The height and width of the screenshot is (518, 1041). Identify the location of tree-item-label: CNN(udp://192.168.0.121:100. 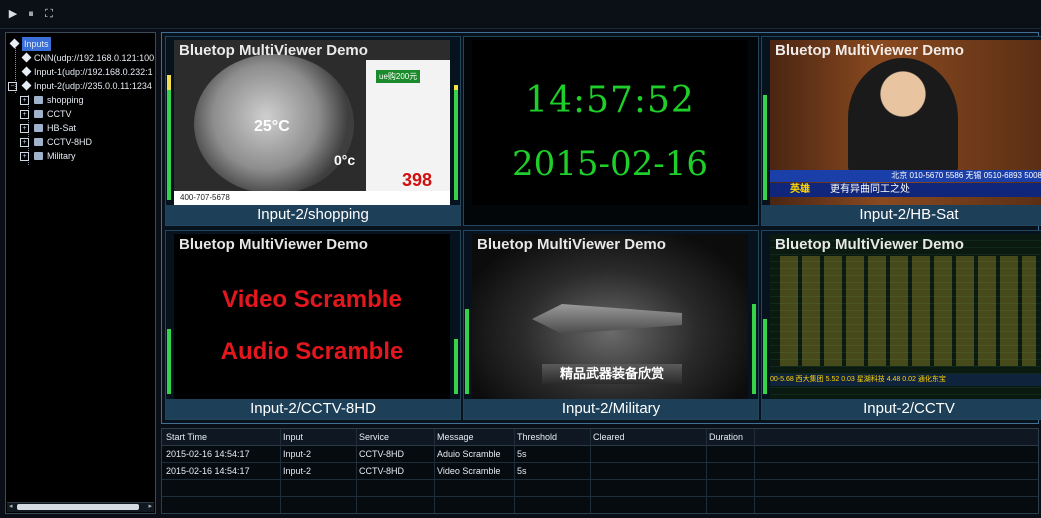
(94, 58).